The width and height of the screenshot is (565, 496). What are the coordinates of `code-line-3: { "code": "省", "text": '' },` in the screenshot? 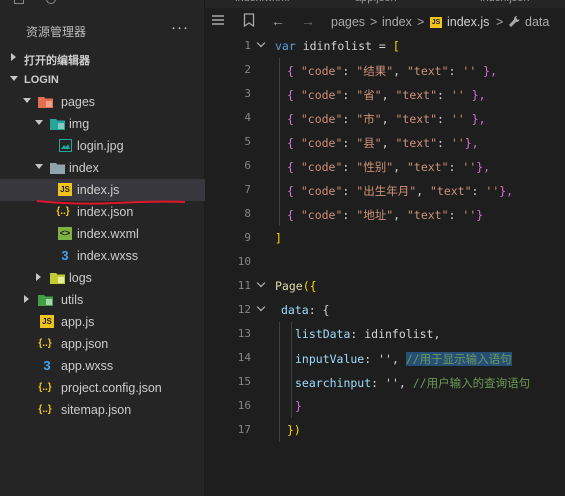 It's located at (386, 95).